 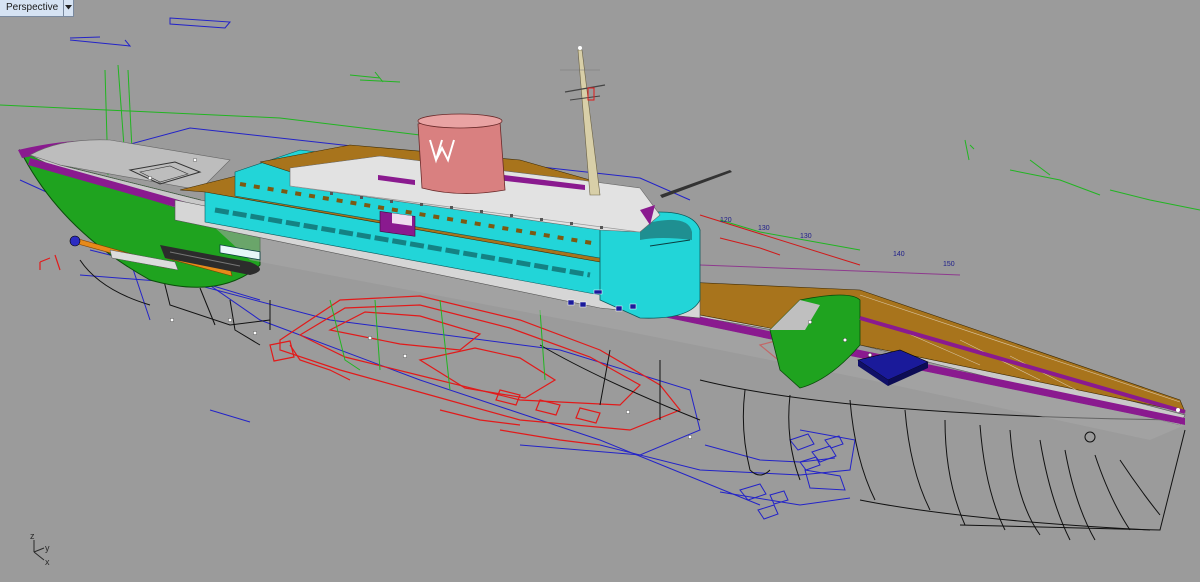 What do you see at coordinates (726, 220) in the screenshot?
I see `ruler-label-120: 120` at bounding box center [726, 220].